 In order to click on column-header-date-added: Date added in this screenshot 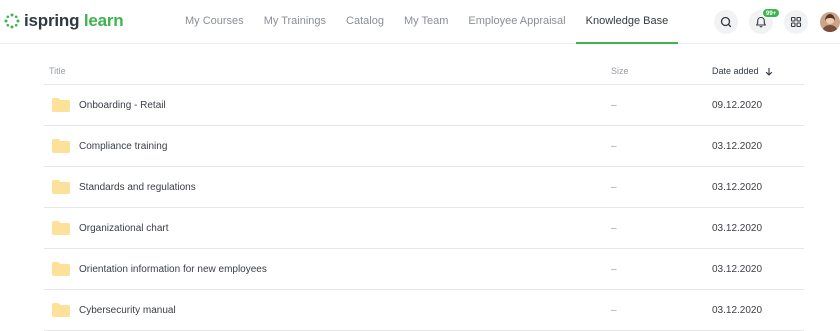, I will do `click(742, 71)`.